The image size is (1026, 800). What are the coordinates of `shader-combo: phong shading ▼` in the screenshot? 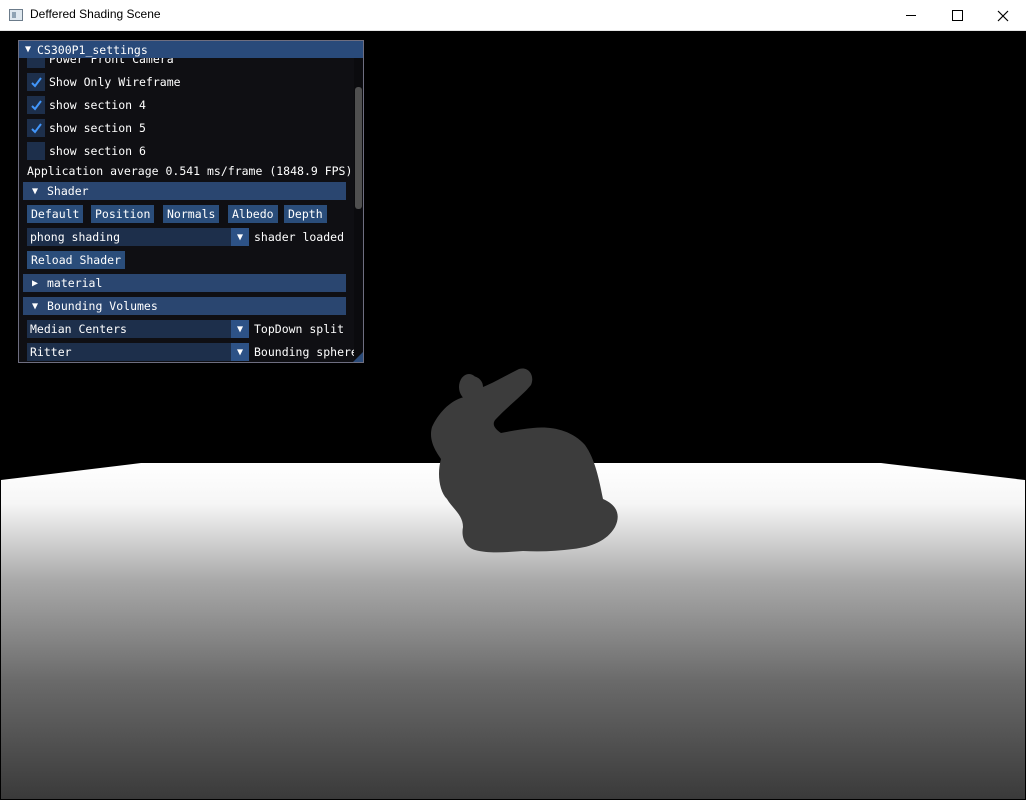 It's located at (138, 237).